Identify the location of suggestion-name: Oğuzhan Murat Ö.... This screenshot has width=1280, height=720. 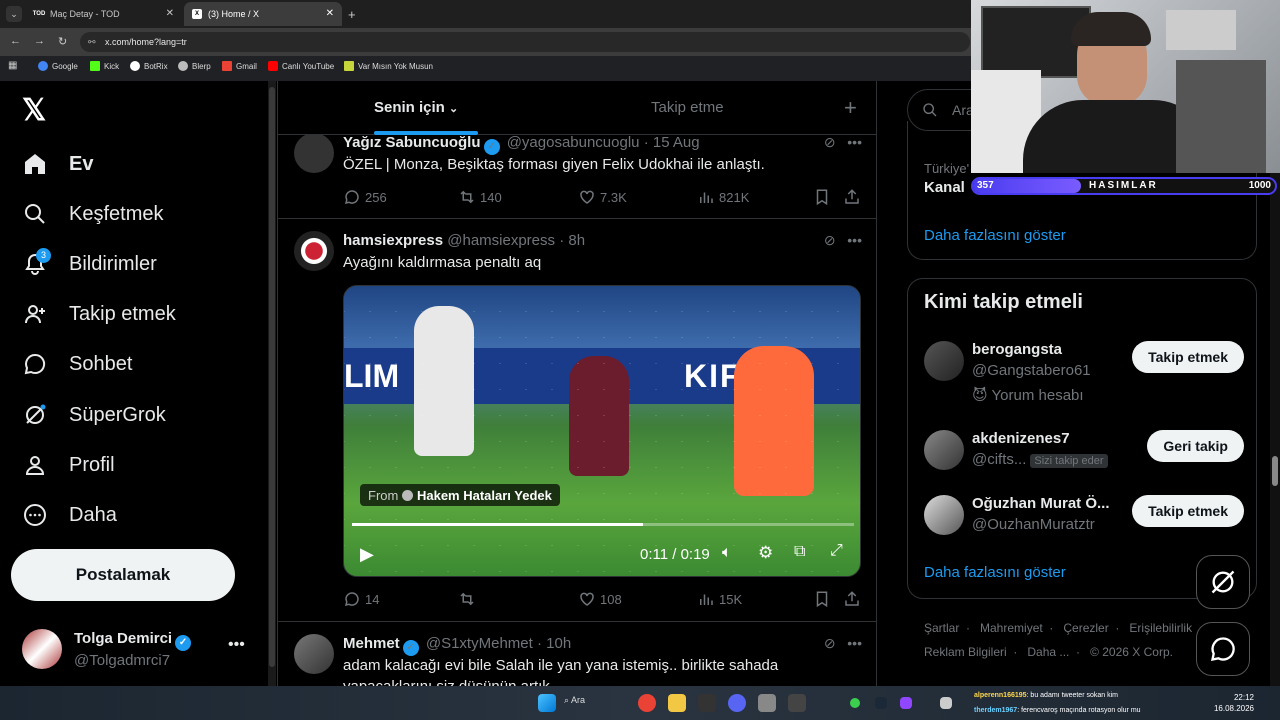
(1041, 503).